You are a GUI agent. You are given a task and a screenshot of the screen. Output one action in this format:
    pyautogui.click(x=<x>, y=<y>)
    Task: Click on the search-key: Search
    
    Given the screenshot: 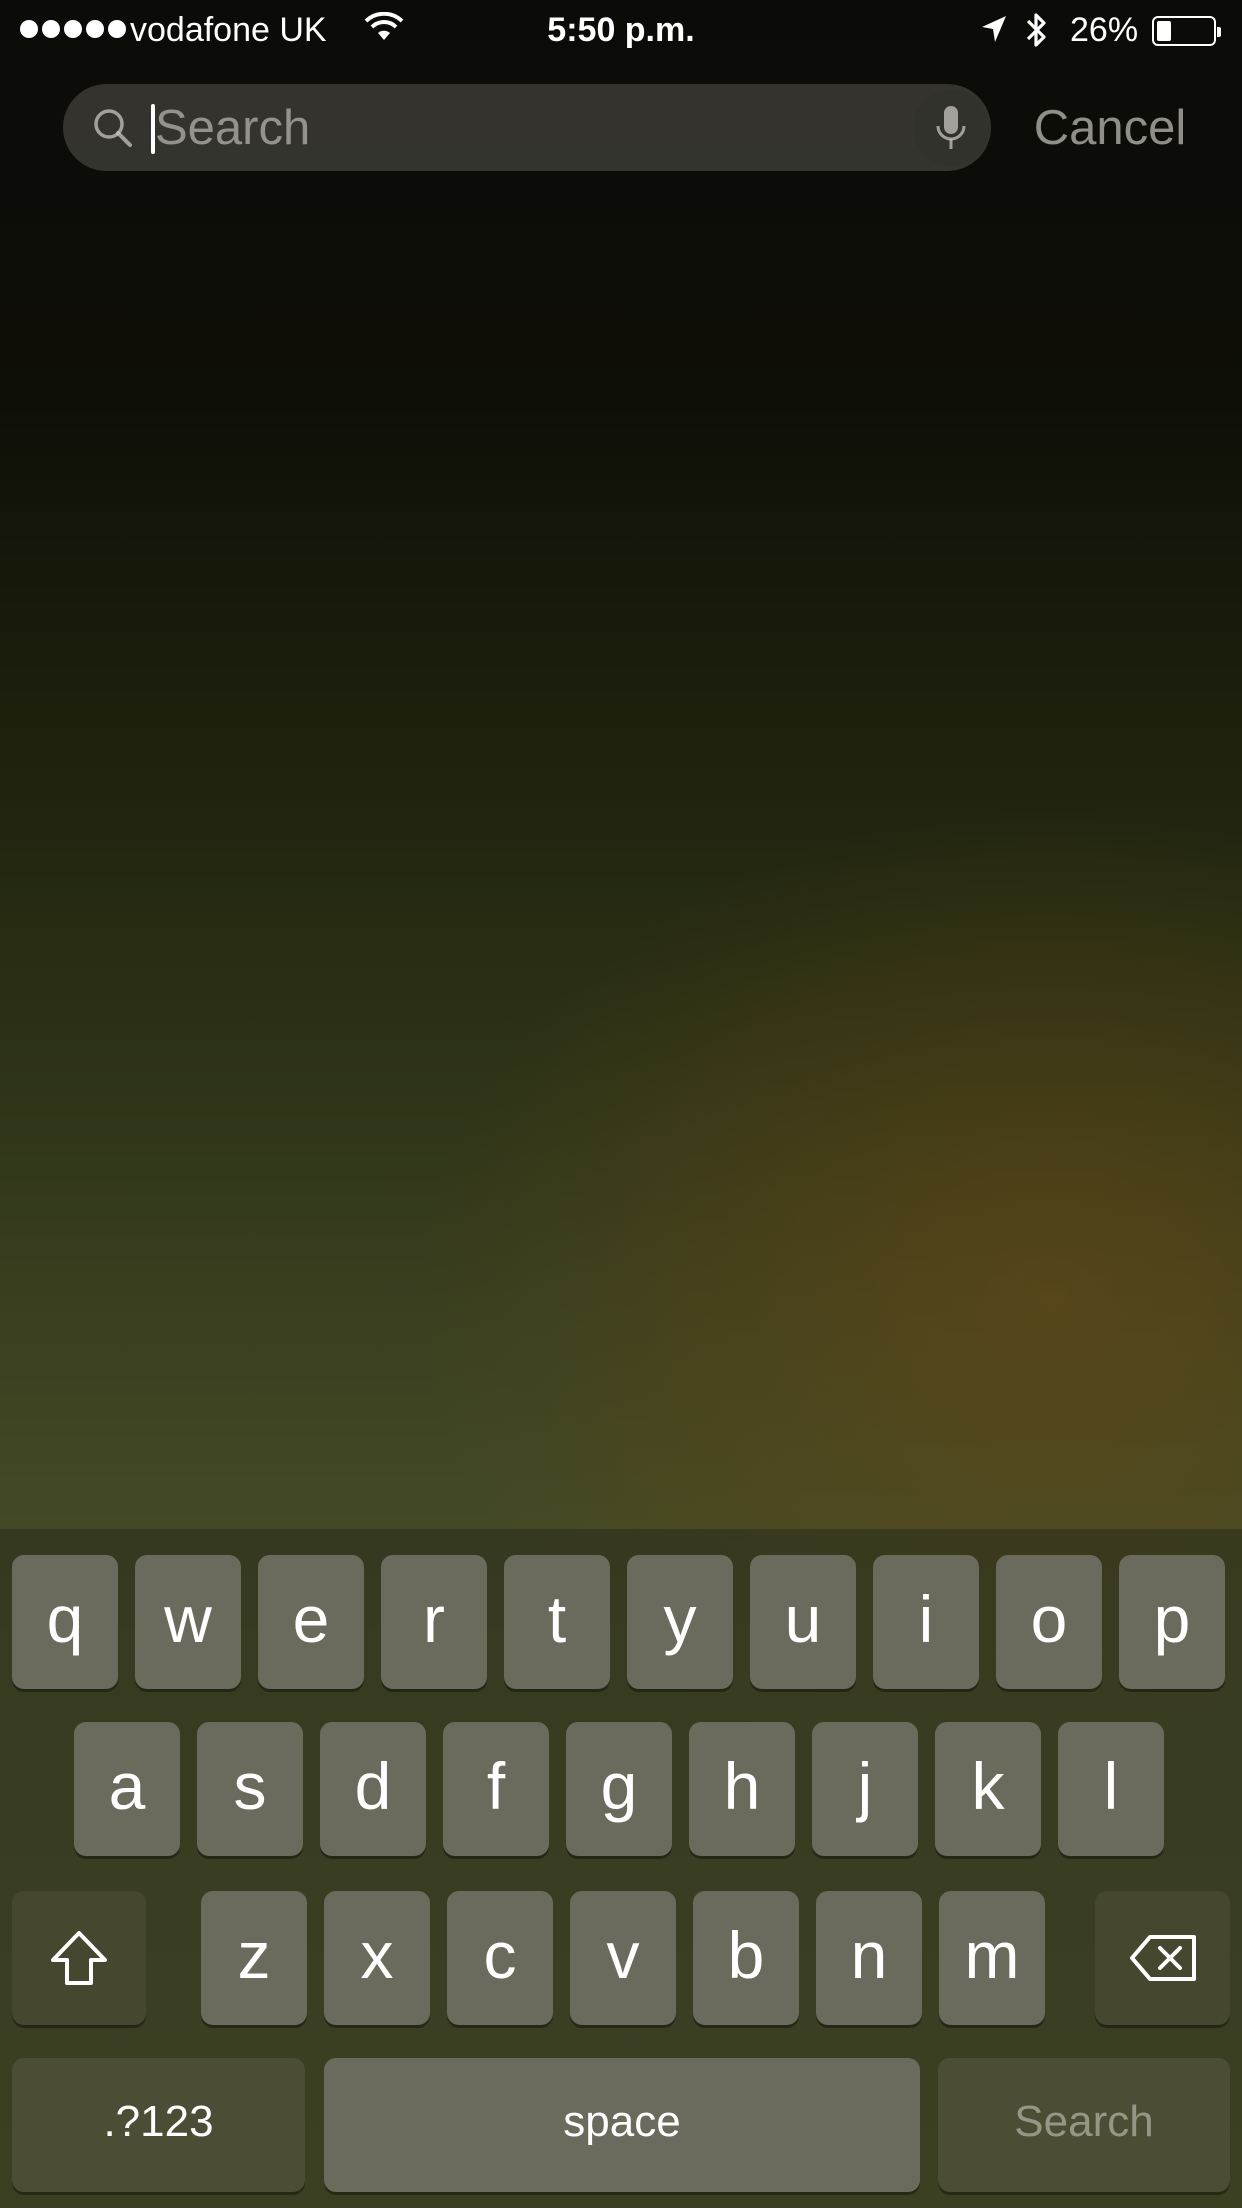 What is the action you would take?
    pyautogui.click(x=1084, y=2125)
    